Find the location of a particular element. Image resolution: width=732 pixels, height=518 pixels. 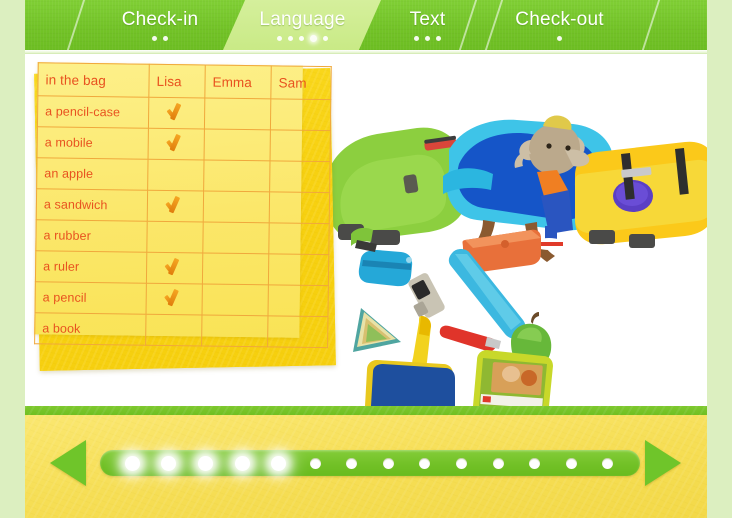

tab-language: Language is located at coordinates (302, 25).